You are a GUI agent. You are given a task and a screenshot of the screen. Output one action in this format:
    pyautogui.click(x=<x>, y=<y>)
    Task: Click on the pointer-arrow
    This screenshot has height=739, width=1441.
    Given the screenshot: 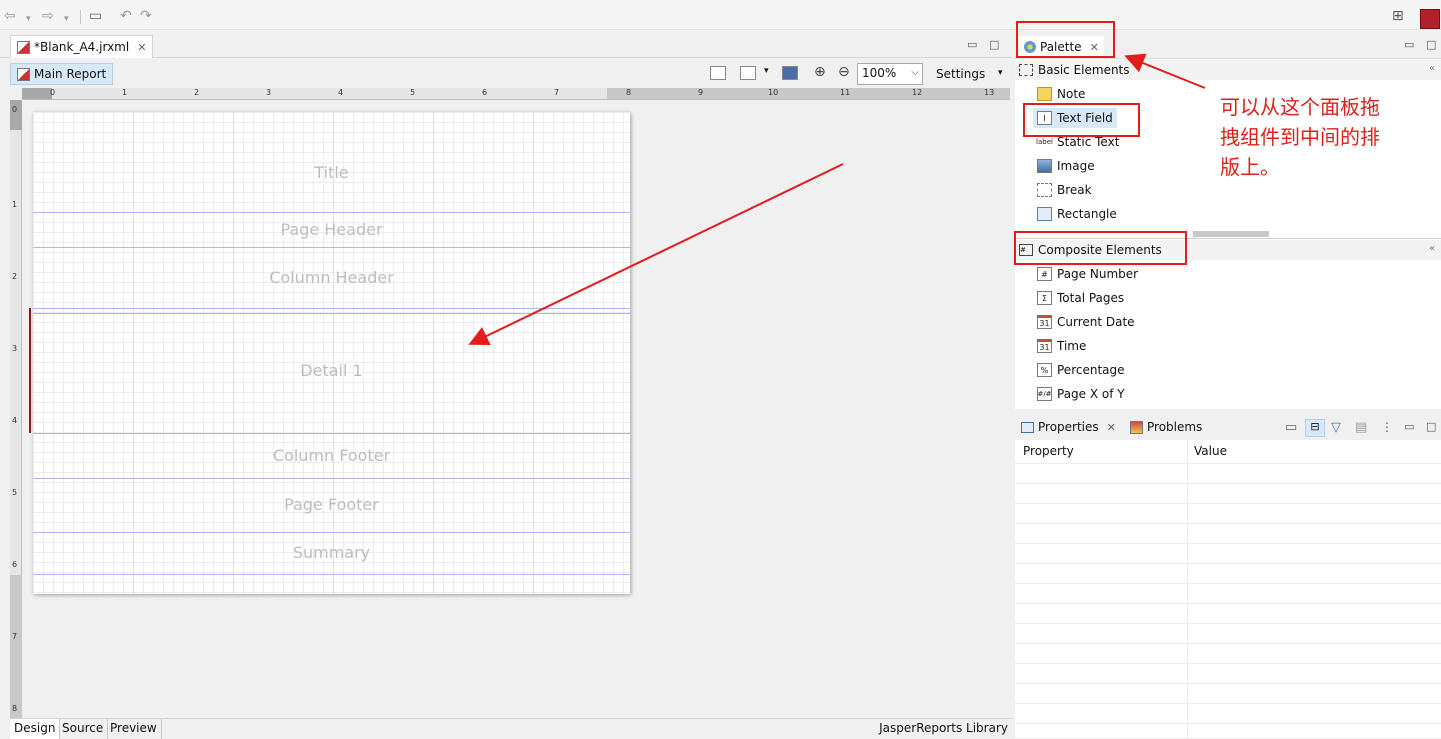 What is the action you would take?
    pyautogui.click(x=1165, y=71)
    